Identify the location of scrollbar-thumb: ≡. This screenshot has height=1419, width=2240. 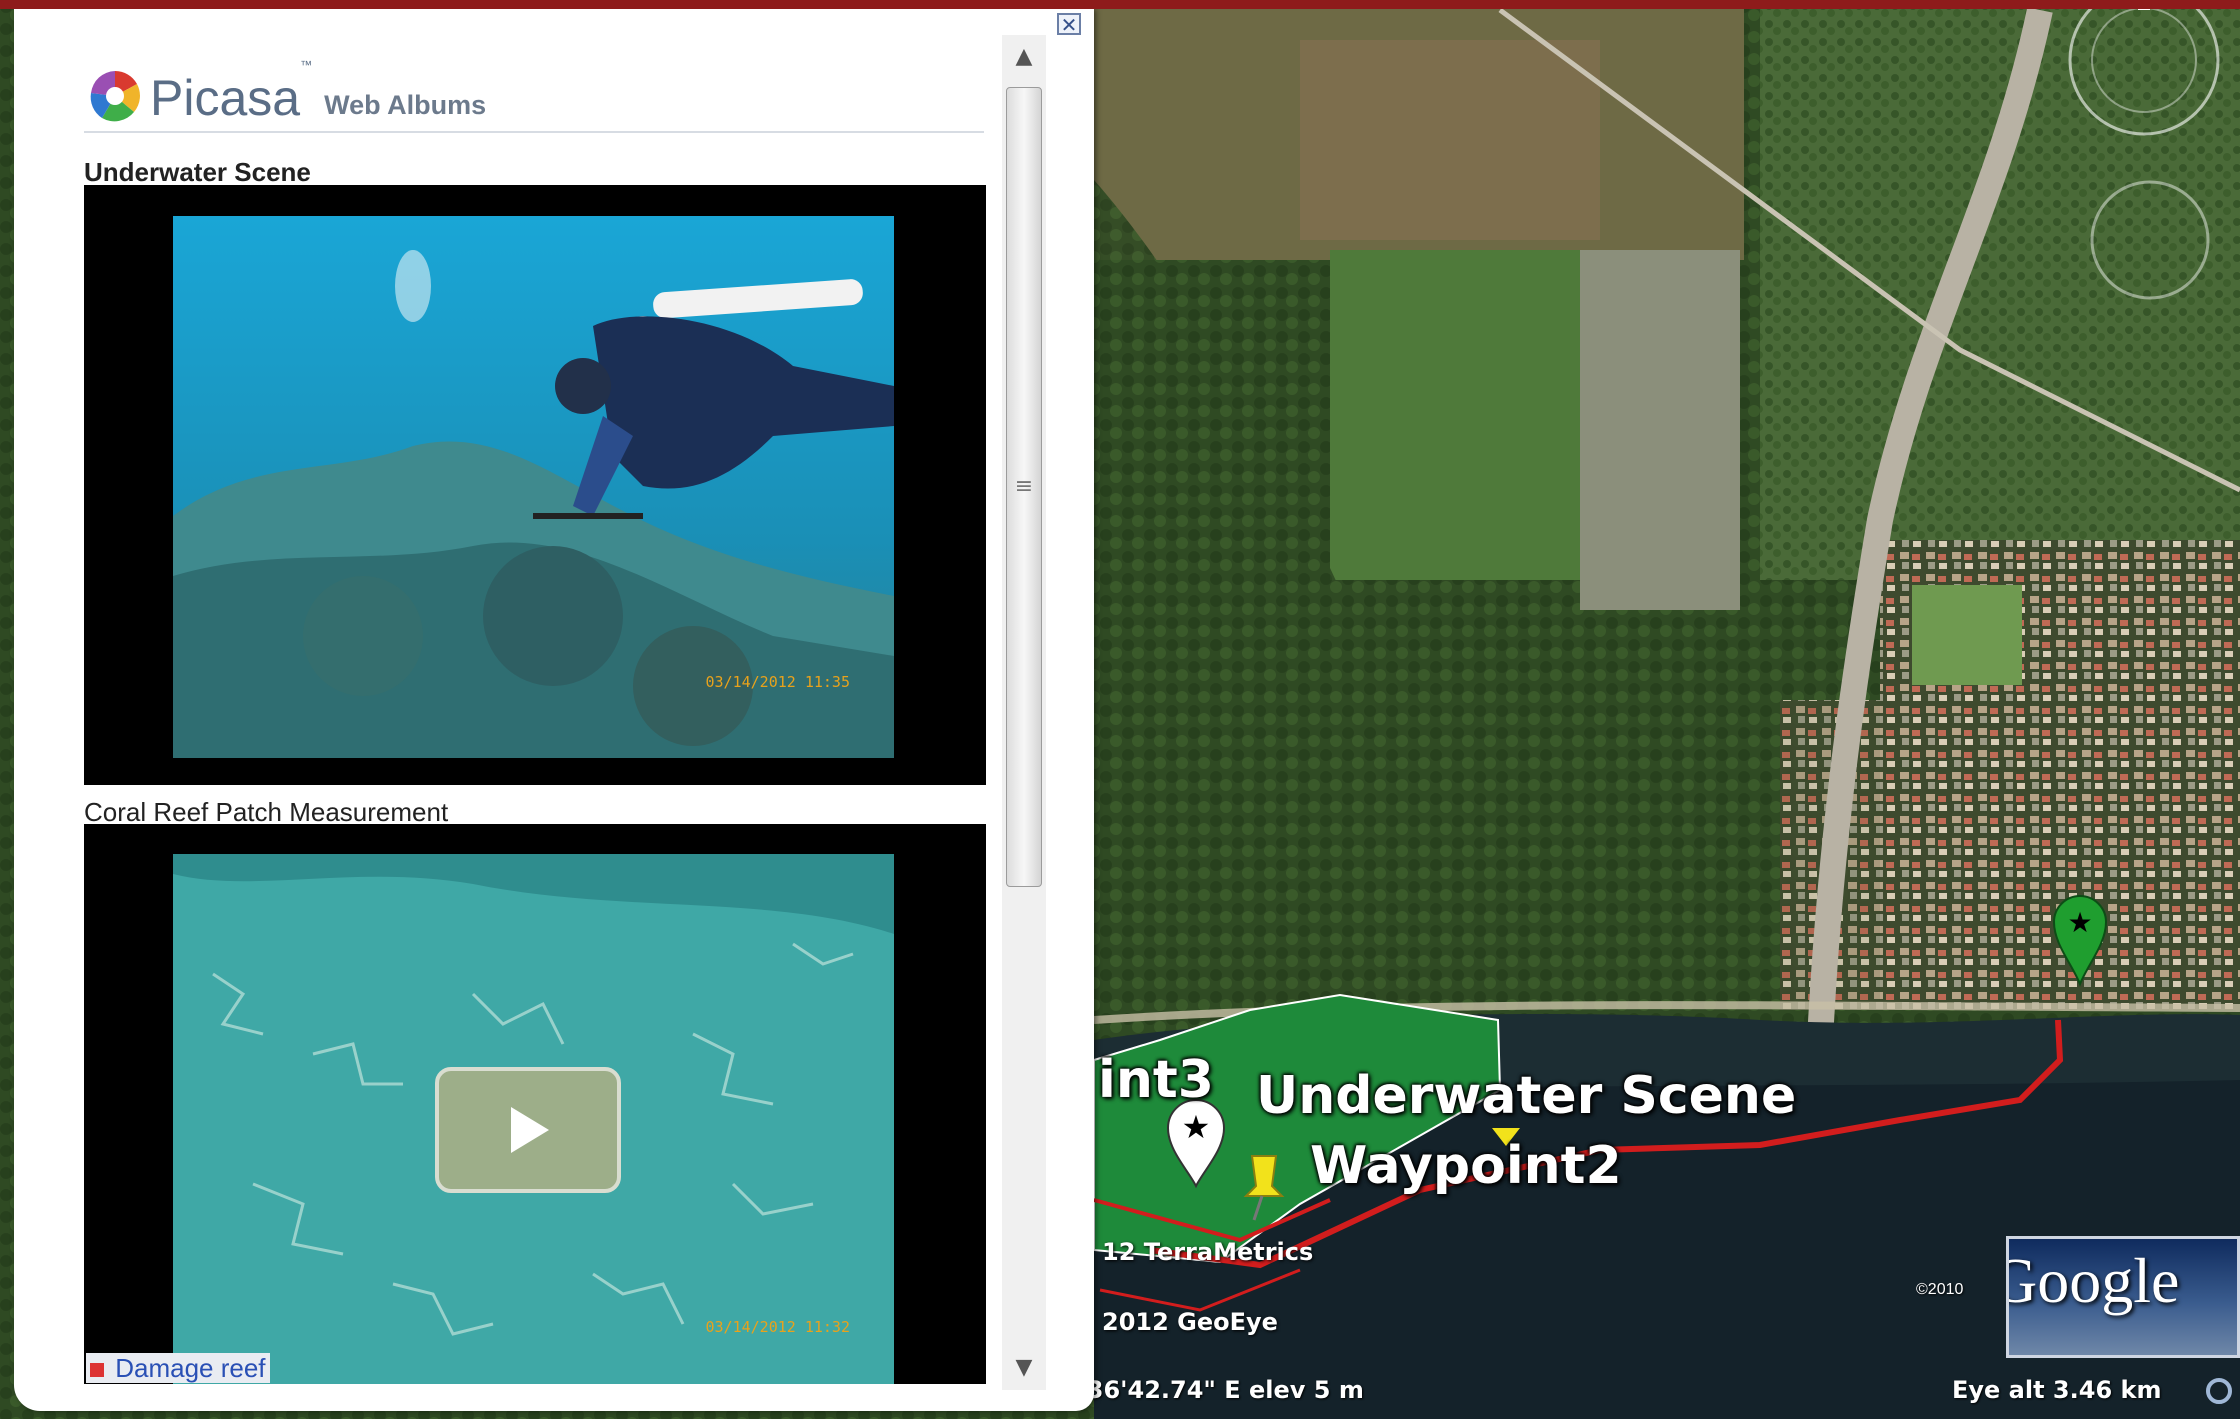
(1024, 487).